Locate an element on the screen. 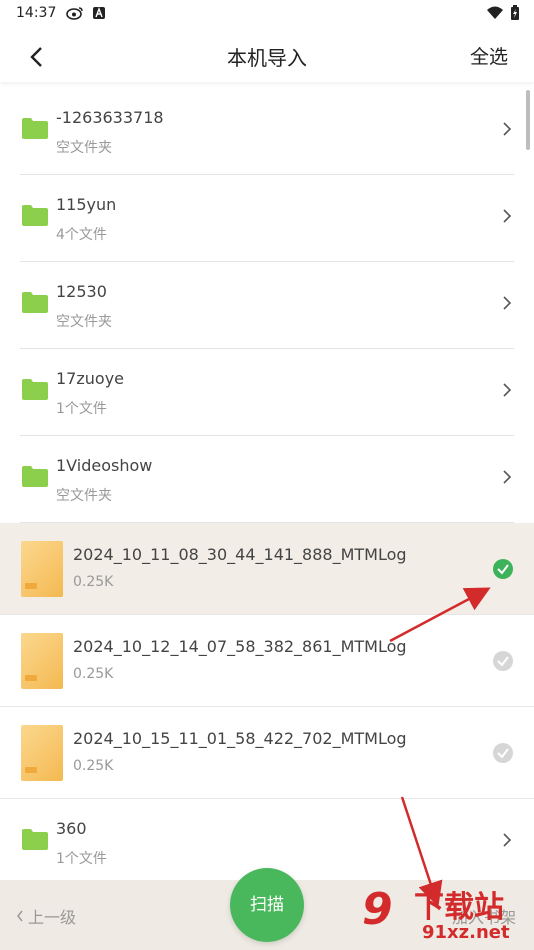 Image resolution: width=534 pixels, height=950 pixels. folder-name: 1Videoshow is located at coordinates (104, 465).